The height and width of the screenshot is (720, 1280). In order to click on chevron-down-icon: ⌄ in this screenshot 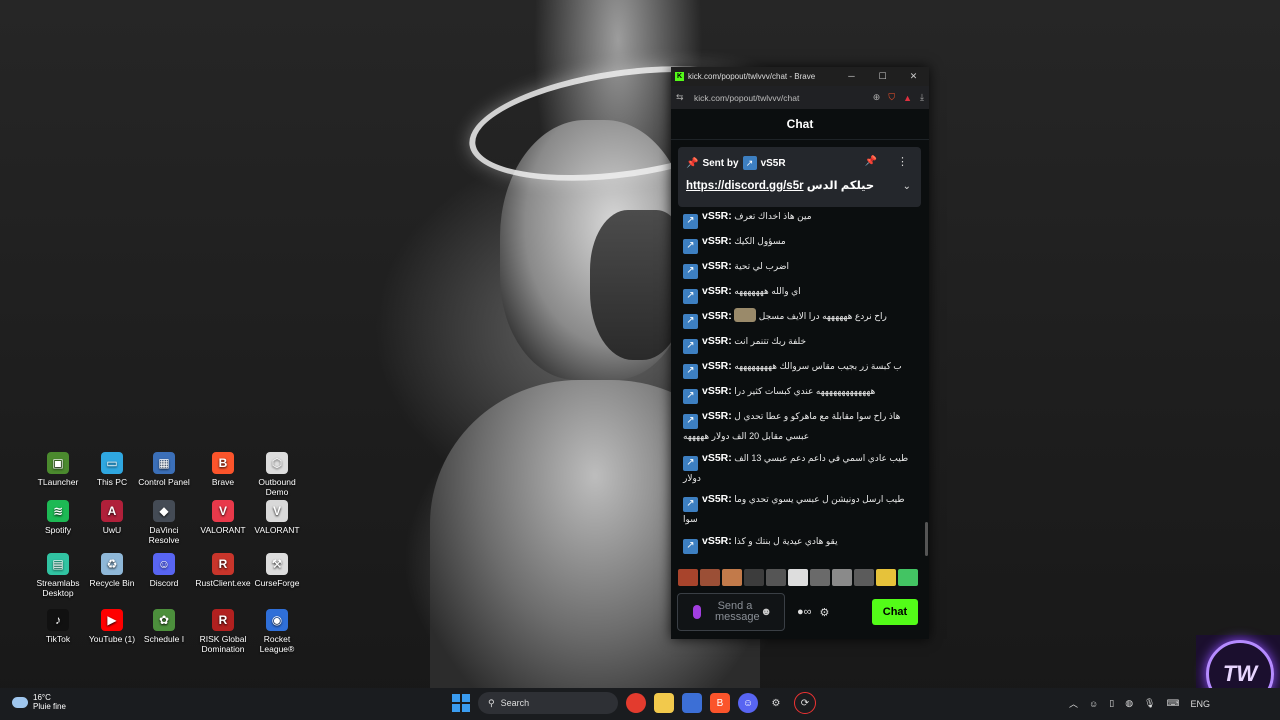, I will do `click(907, 186)`.